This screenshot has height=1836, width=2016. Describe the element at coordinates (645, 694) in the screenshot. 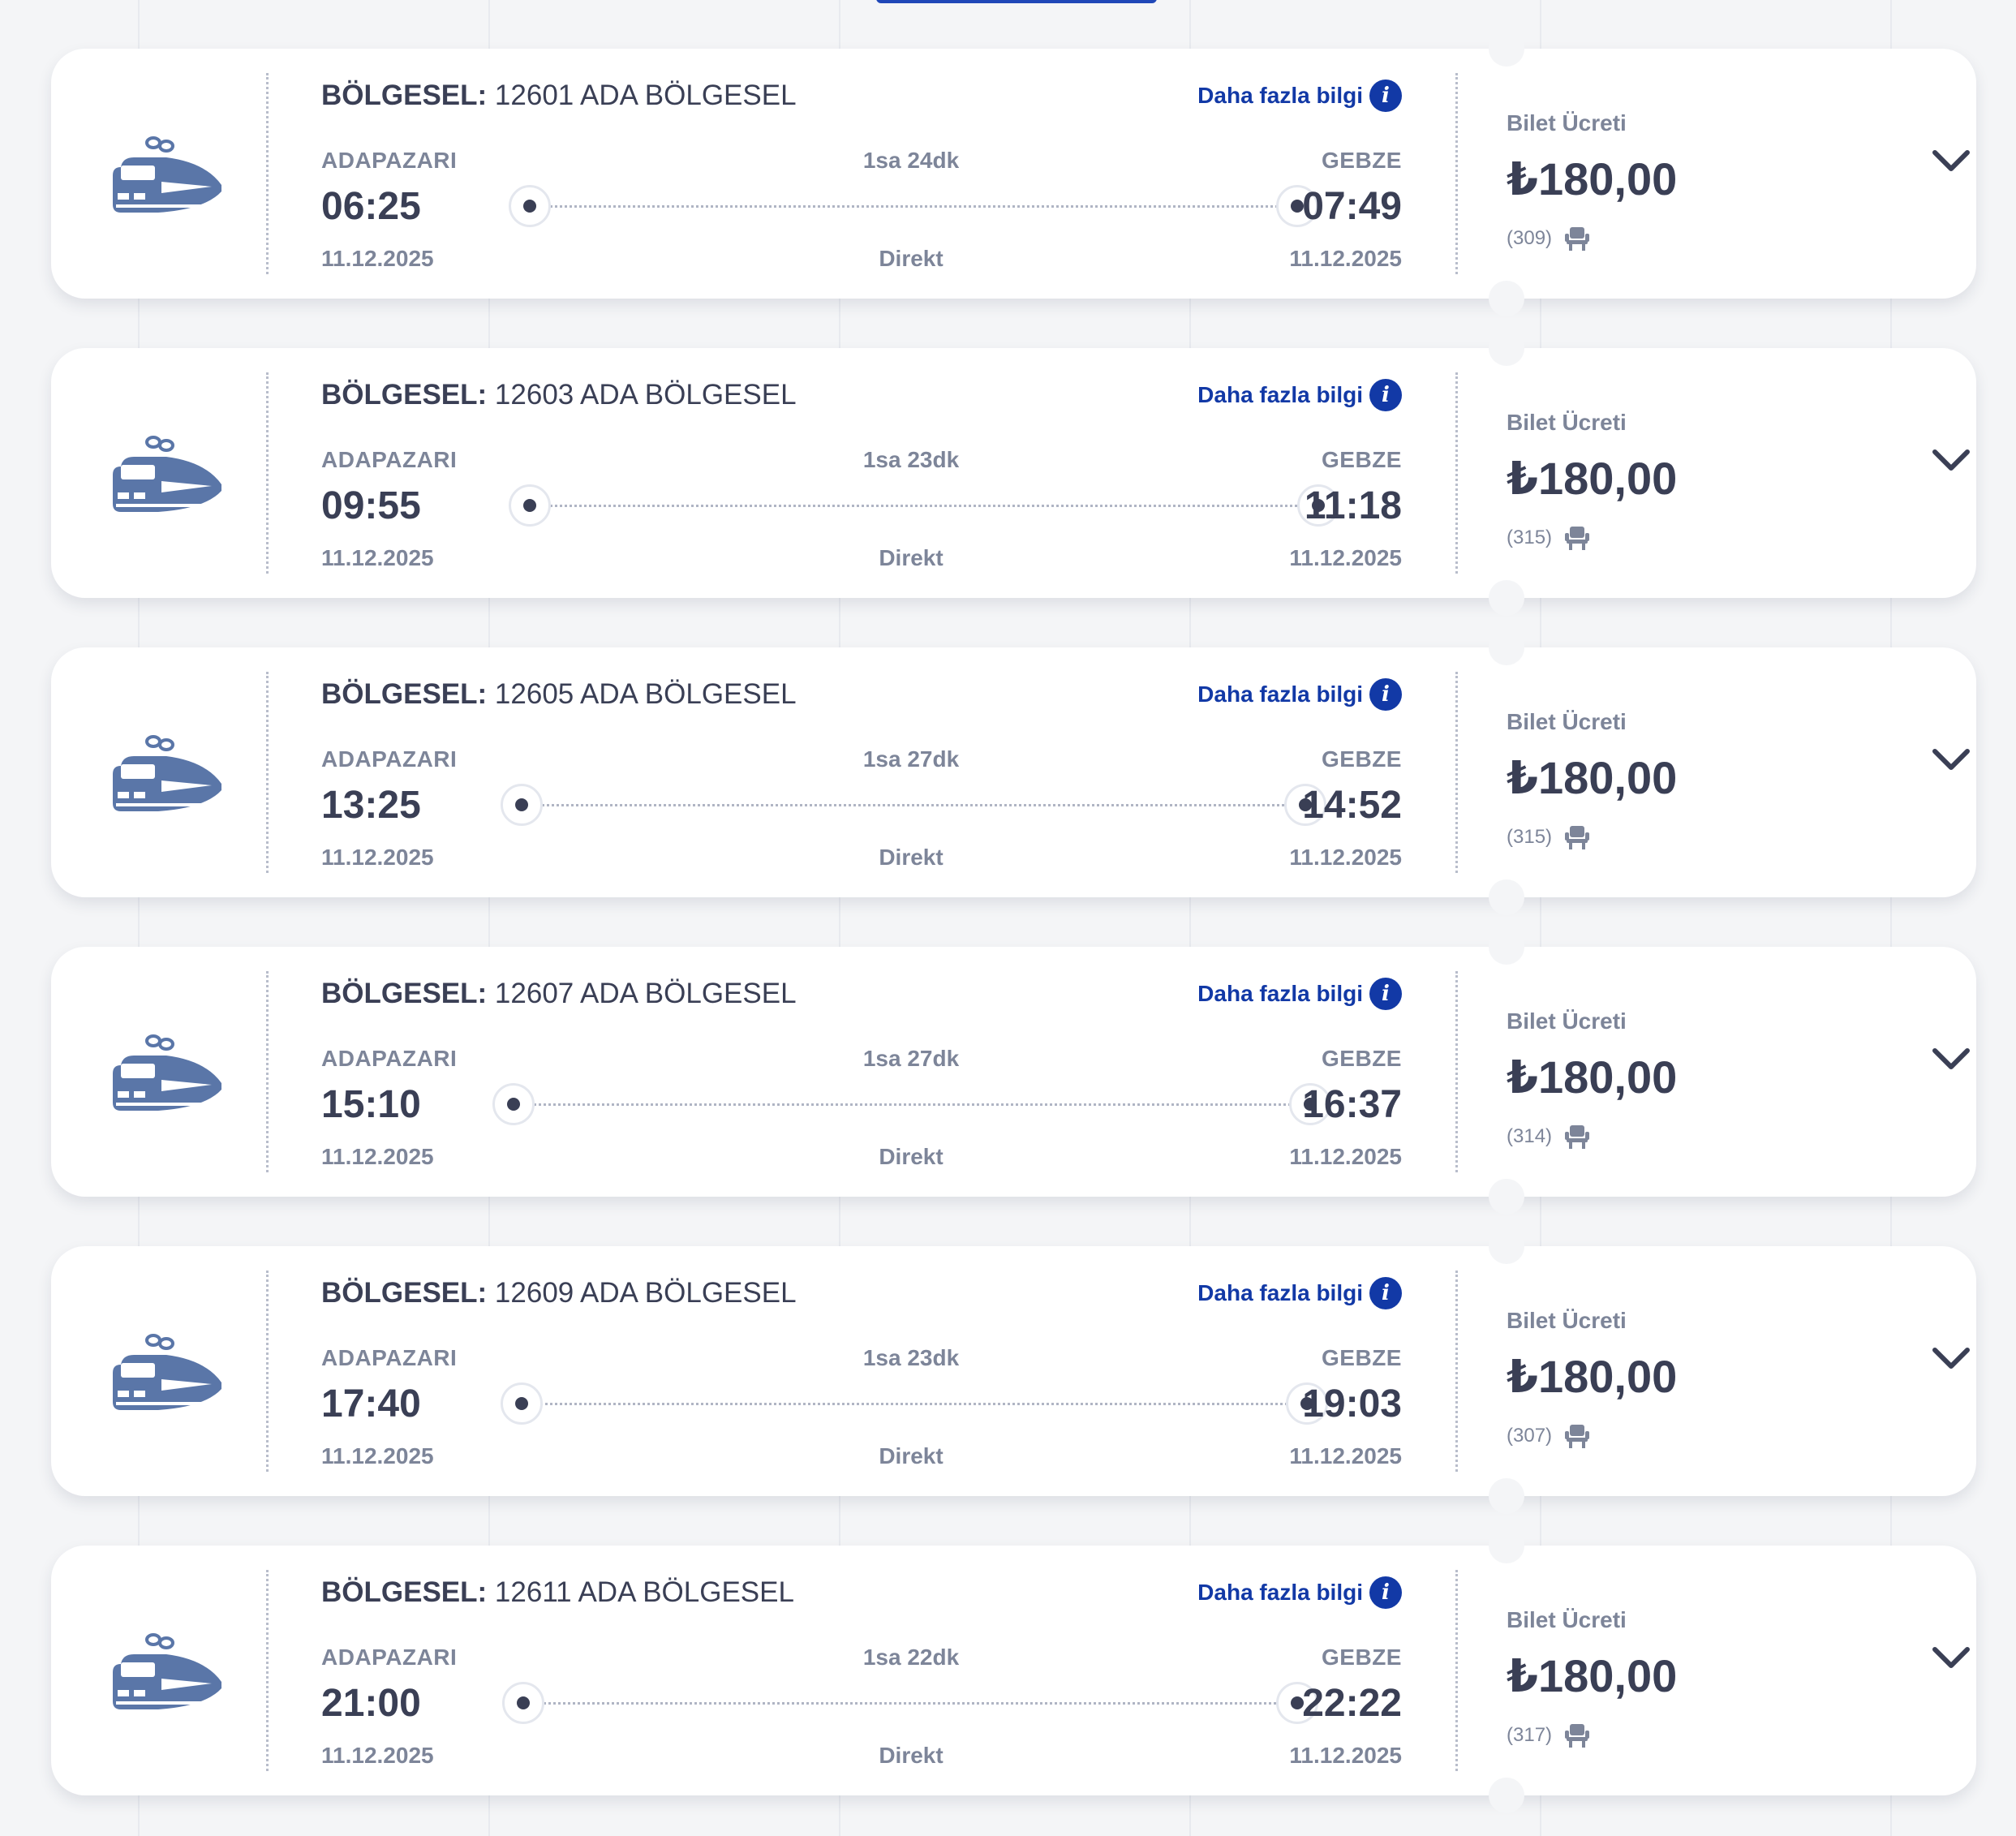

I see `train-name-label: 12605 ADA BÖLGESEL` at that location.